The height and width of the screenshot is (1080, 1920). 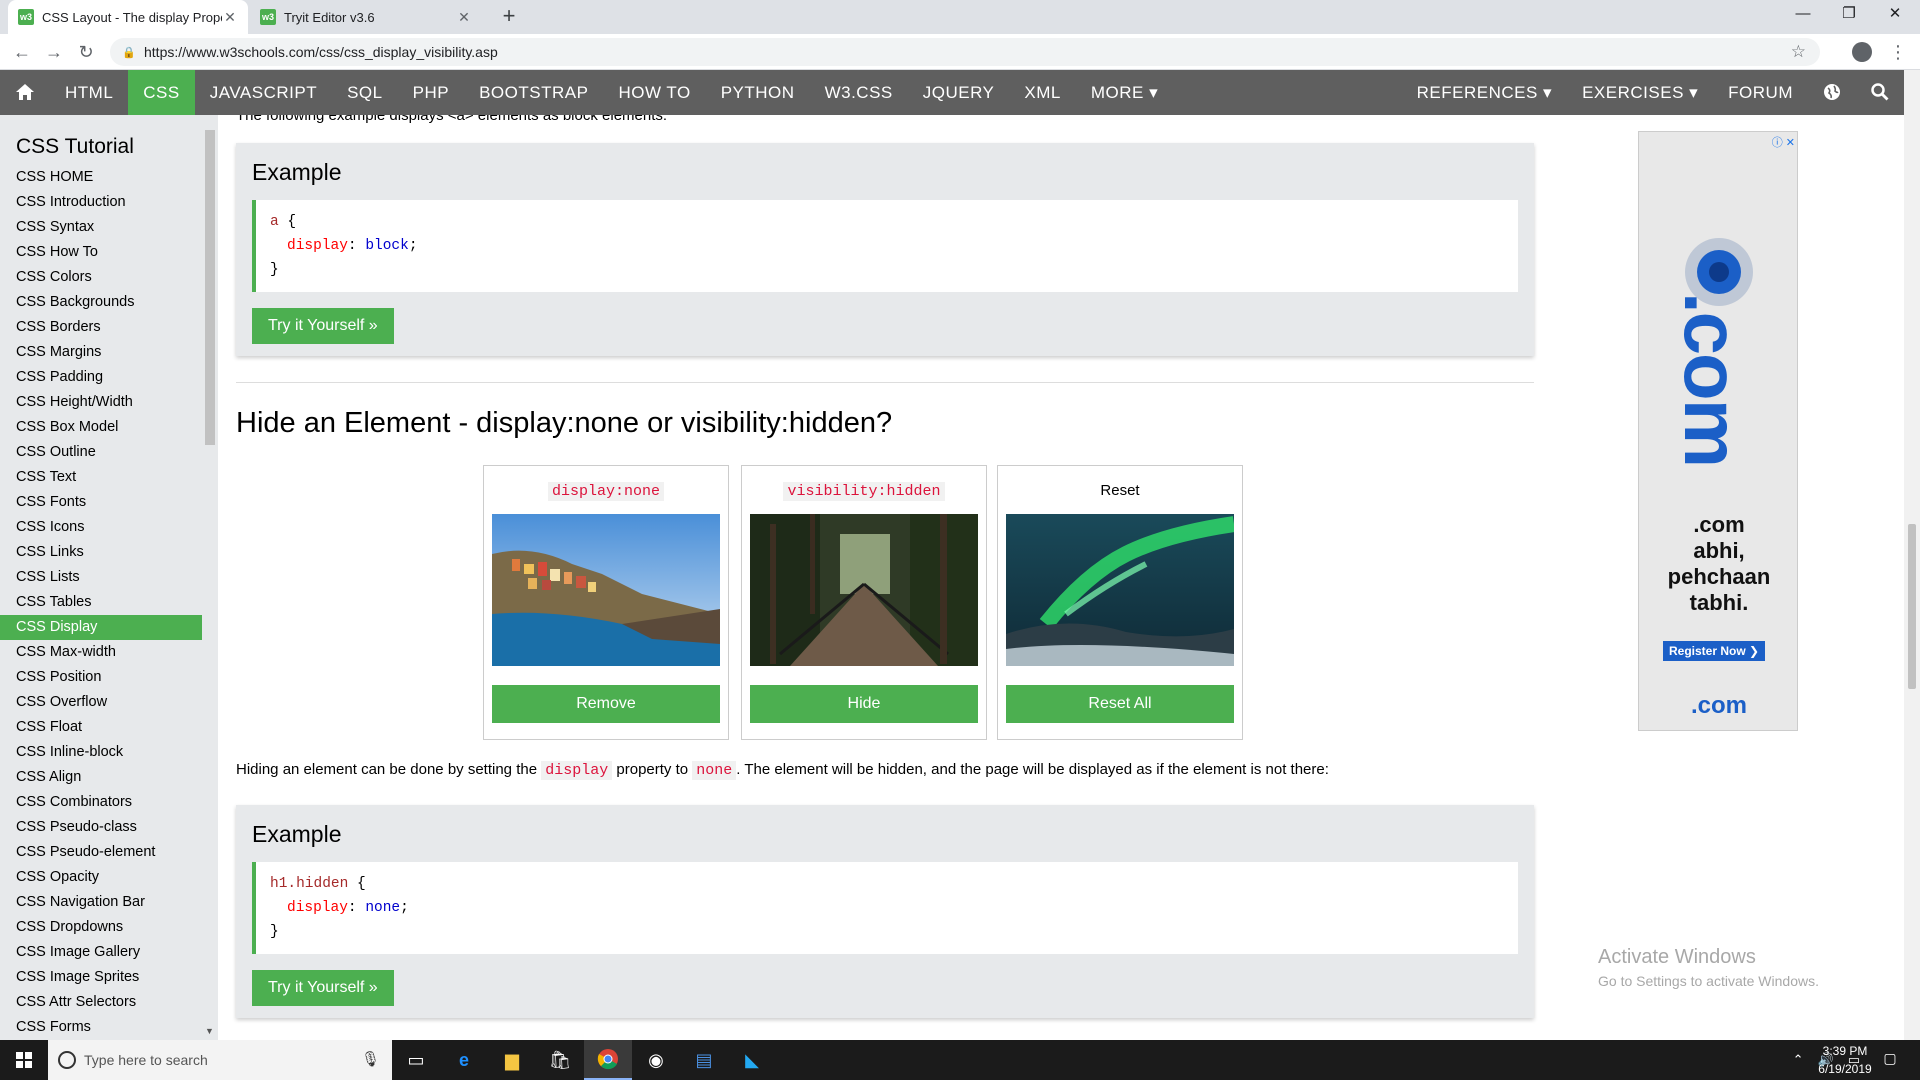 I want to click on sidebar-item: CSS Box Model, so click(x=101, y=427).